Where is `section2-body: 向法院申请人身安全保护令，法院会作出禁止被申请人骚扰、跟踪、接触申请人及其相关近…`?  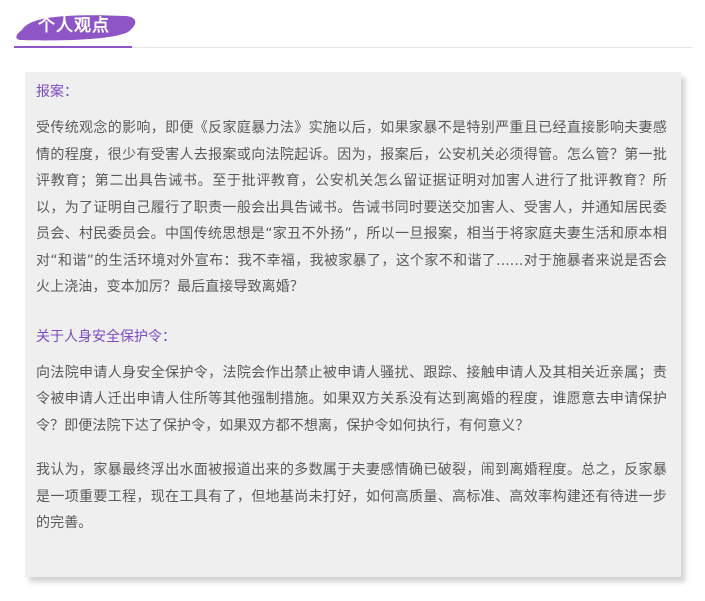
section2-body: 向法院申请人身安全保护令，法院会作出禁止被申请人骚扰、跟踪、接触申请人及其相关近… is located at coordinates (351, 399).